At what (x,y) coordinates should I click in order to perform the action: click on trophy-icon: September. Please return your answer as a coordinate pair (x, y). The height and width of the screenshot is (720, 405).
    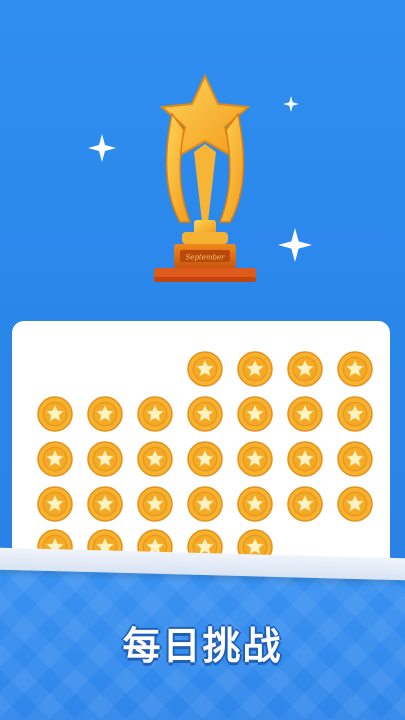
    Looking at the image, I should click on (205, 179).